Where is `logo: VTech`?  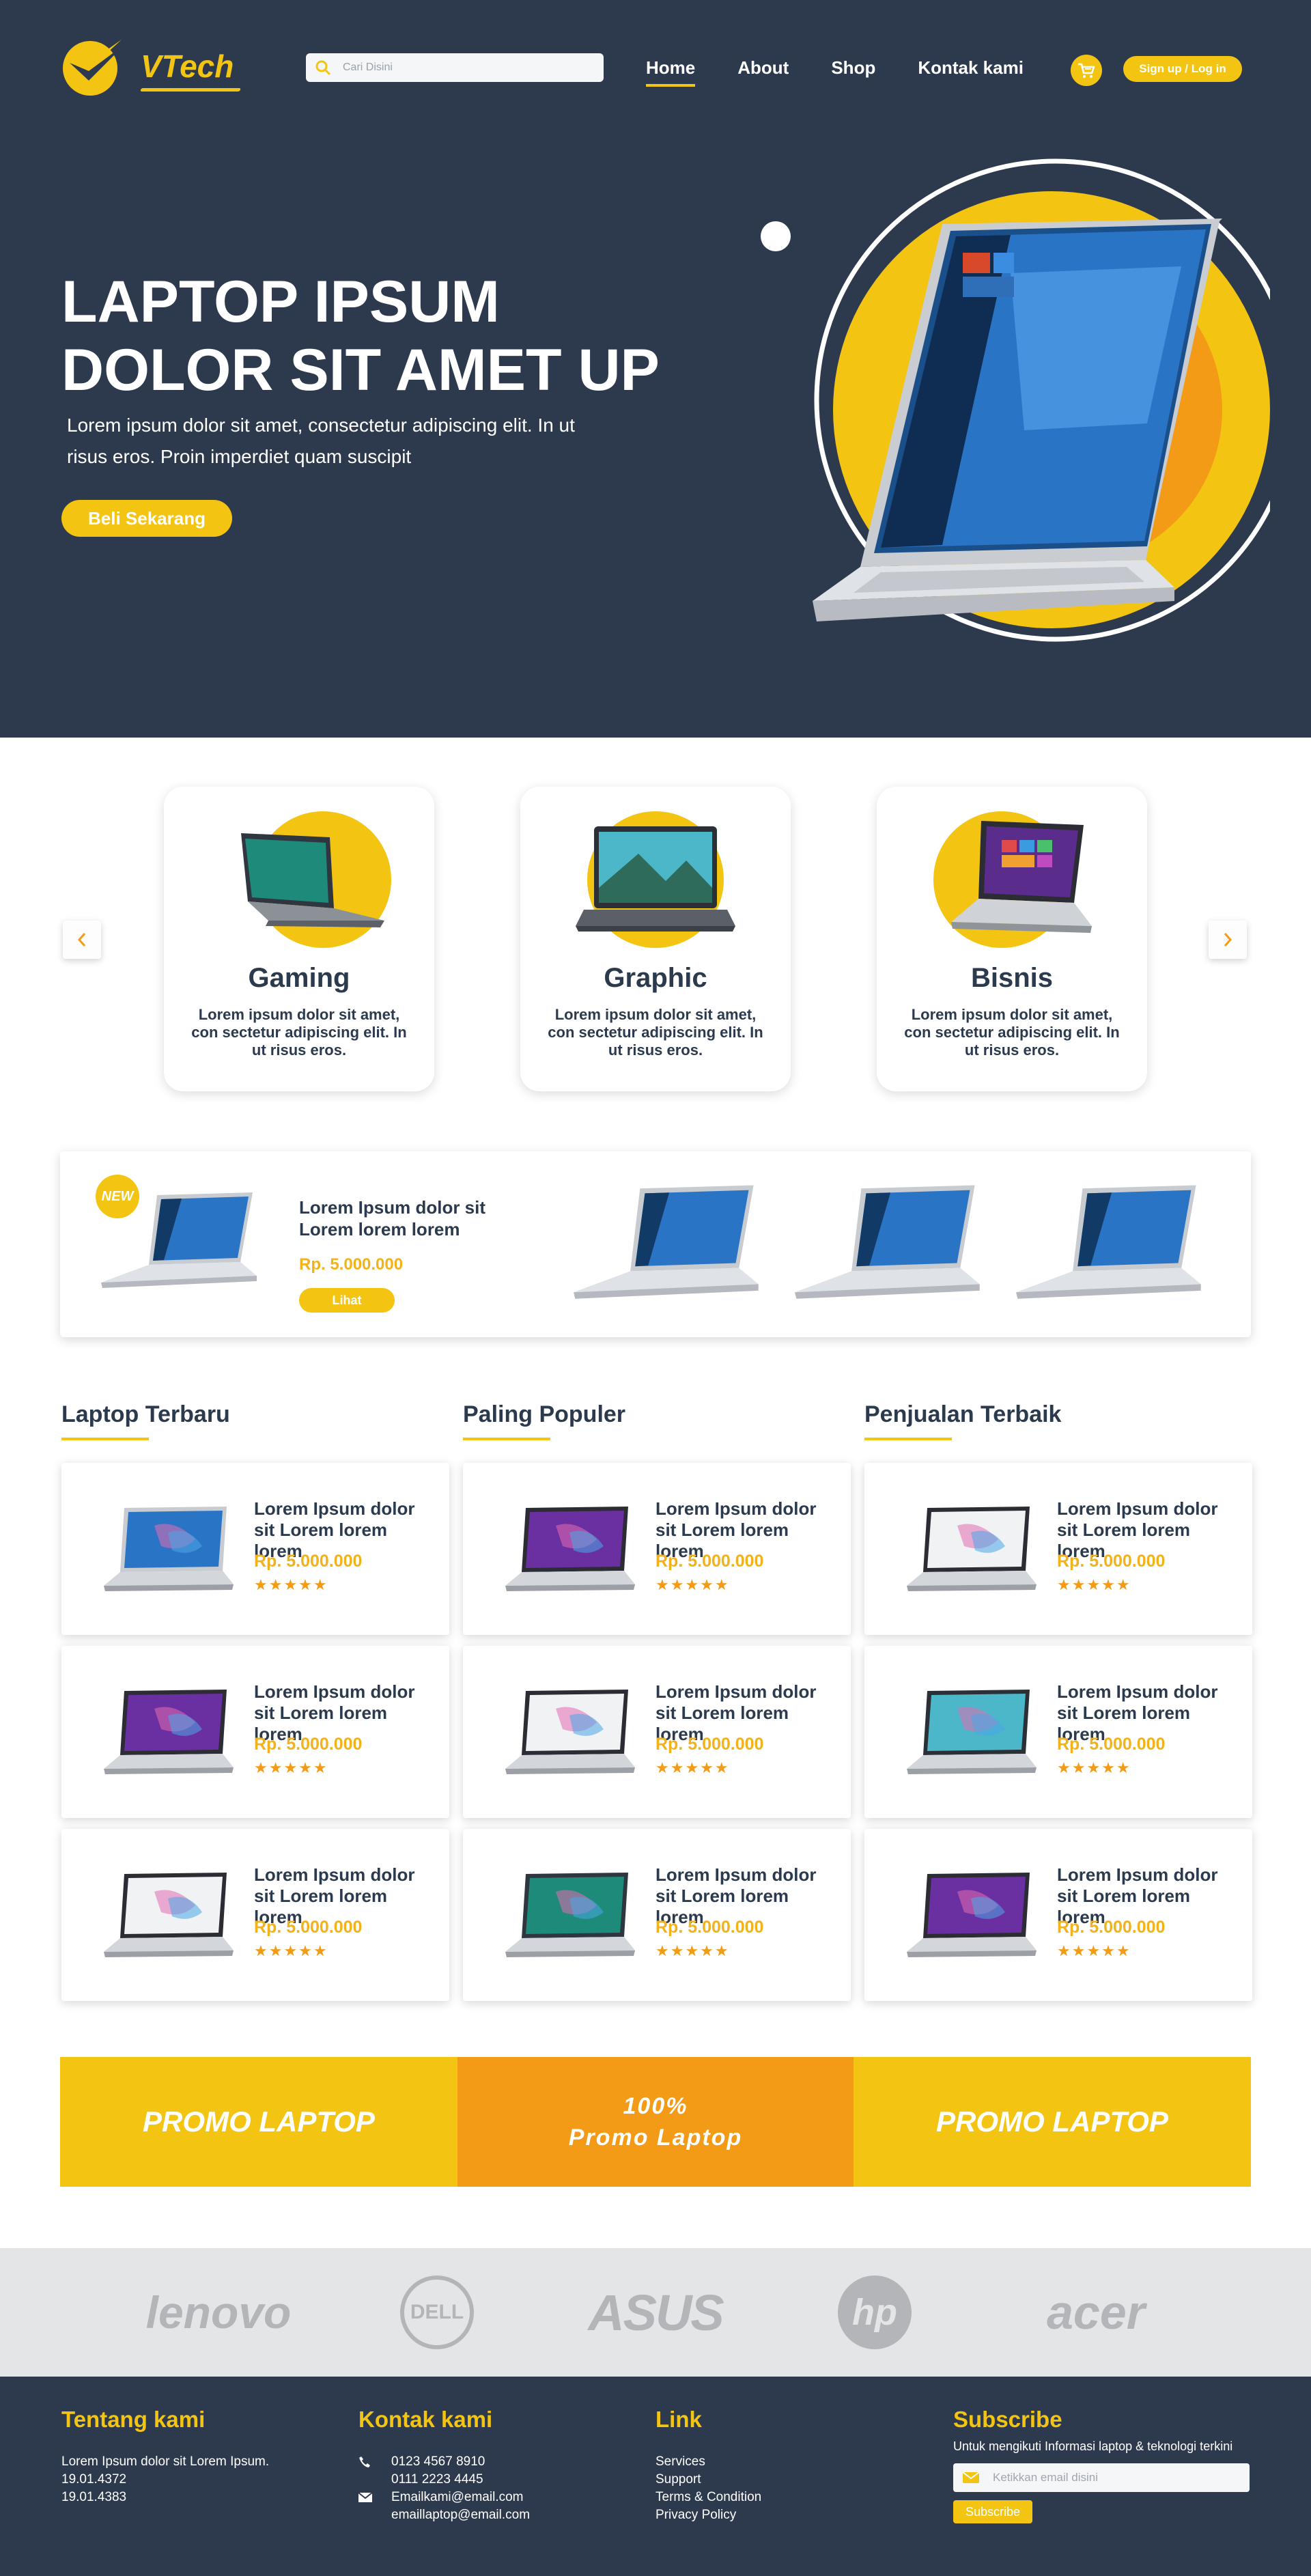
logo: VTech is located at coordinates (147, 66).